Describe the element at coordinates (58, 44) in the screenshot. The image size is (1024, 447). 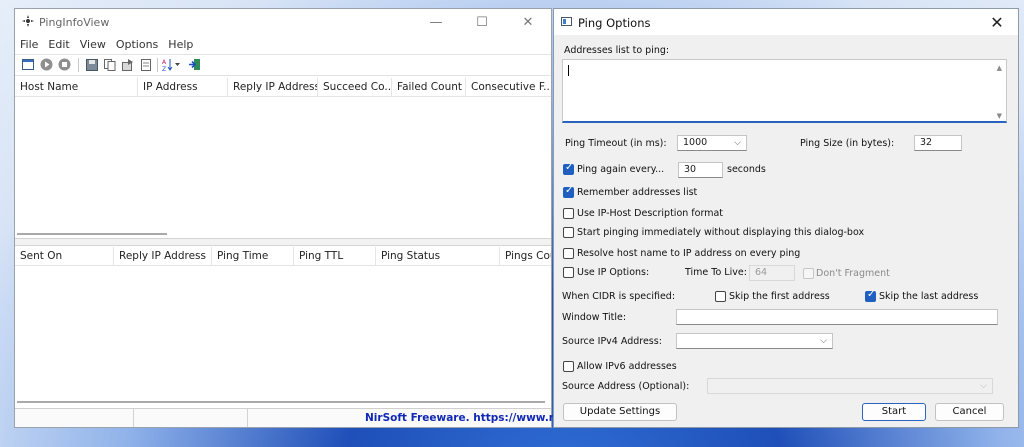
I see `menu-edit: Edit` at that location.